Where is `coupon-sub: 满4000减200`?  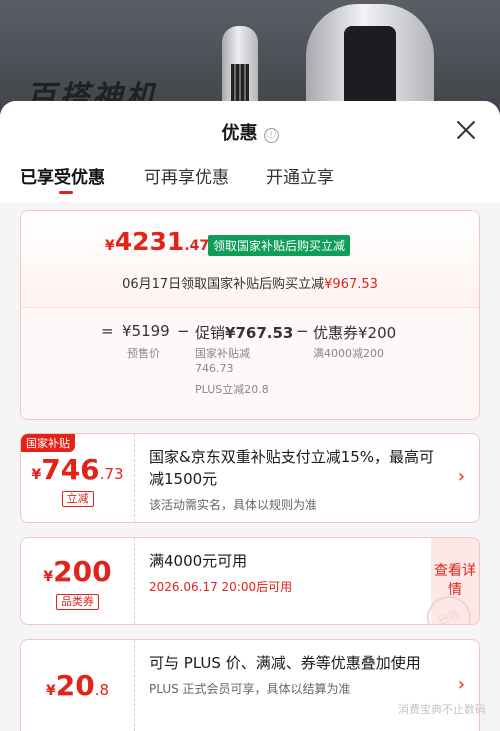
coupon-sub: 满4000减200 is located at coordinates (348, 353).